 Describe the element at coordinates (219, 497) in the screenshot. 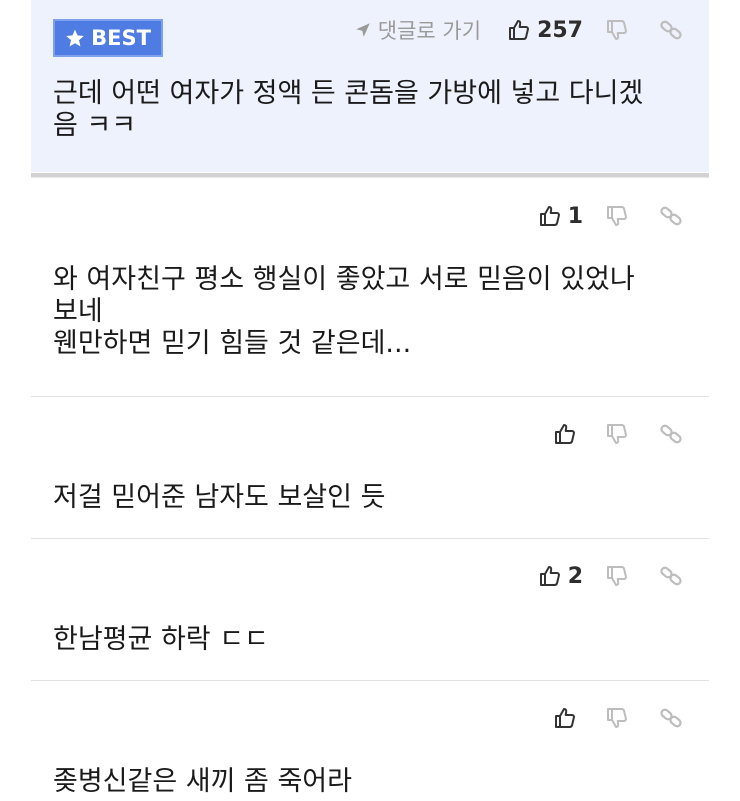

I see `comment-text: 저걸 믿어준 남자도 보살인 듯` at that location.